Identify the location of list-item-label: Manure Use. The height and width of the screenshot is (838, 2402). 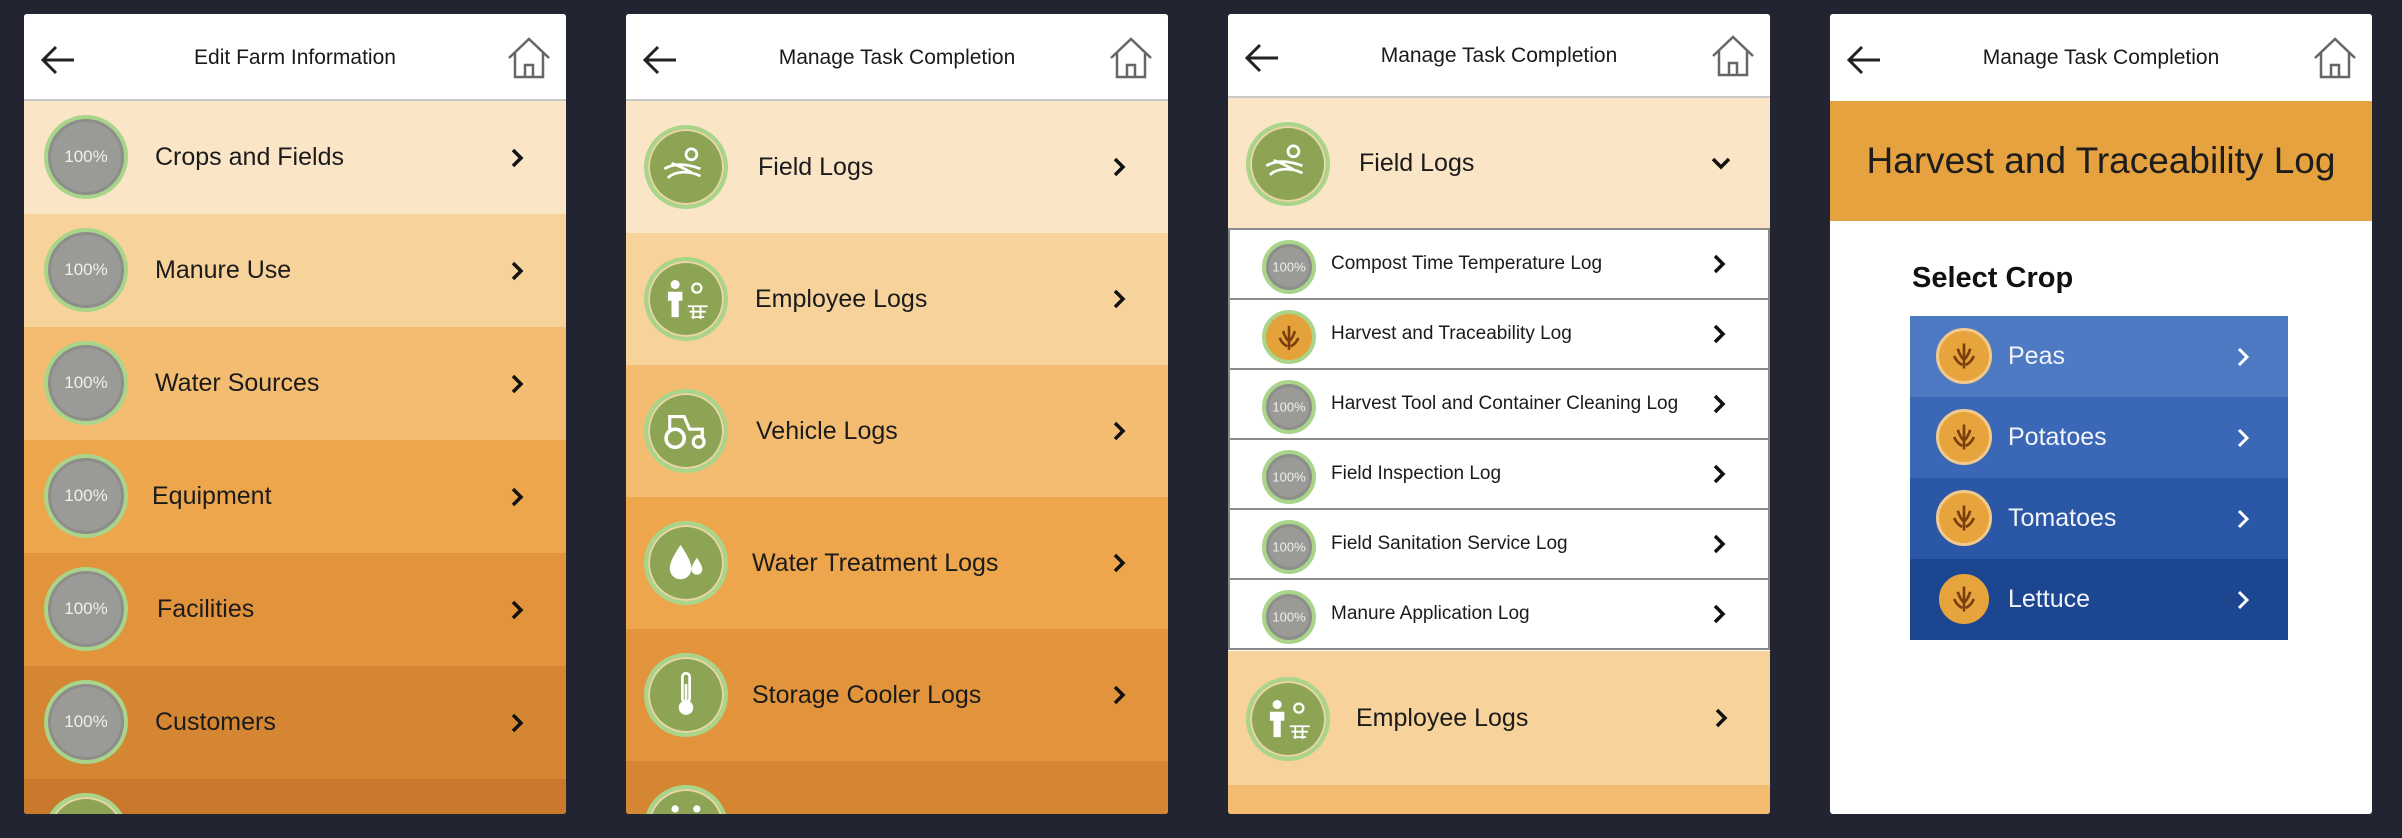
(223, 270).